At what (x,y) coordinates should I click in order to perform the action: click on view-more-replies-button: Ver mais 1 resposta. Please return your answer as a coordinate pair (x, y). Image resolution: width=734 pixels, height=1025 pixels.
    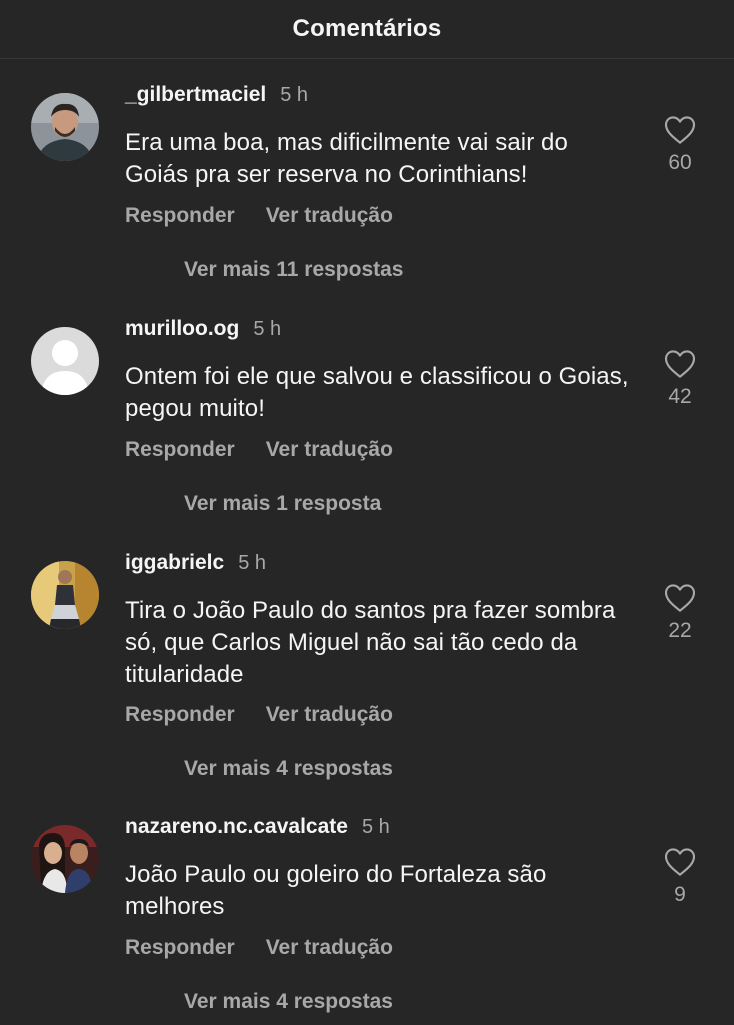
    Looking at the image, I should click on (282, 504).